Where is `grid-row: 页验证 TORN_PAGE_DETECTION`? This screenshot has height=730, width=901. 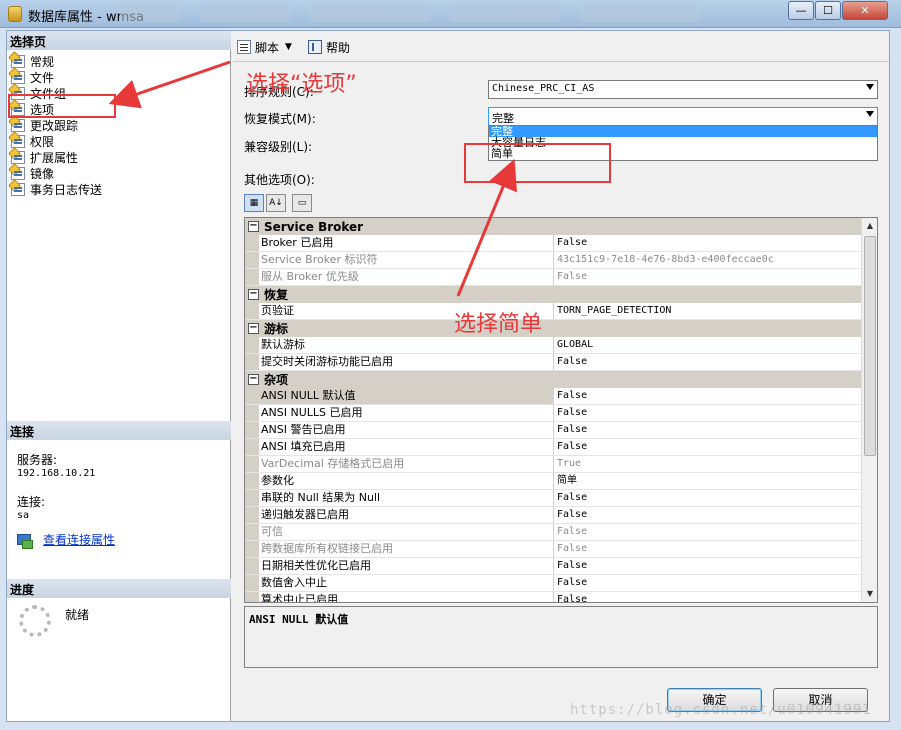
grid-row: 页验证 TORN_PAGE_DETECTION is located at coordinates (553, 311).